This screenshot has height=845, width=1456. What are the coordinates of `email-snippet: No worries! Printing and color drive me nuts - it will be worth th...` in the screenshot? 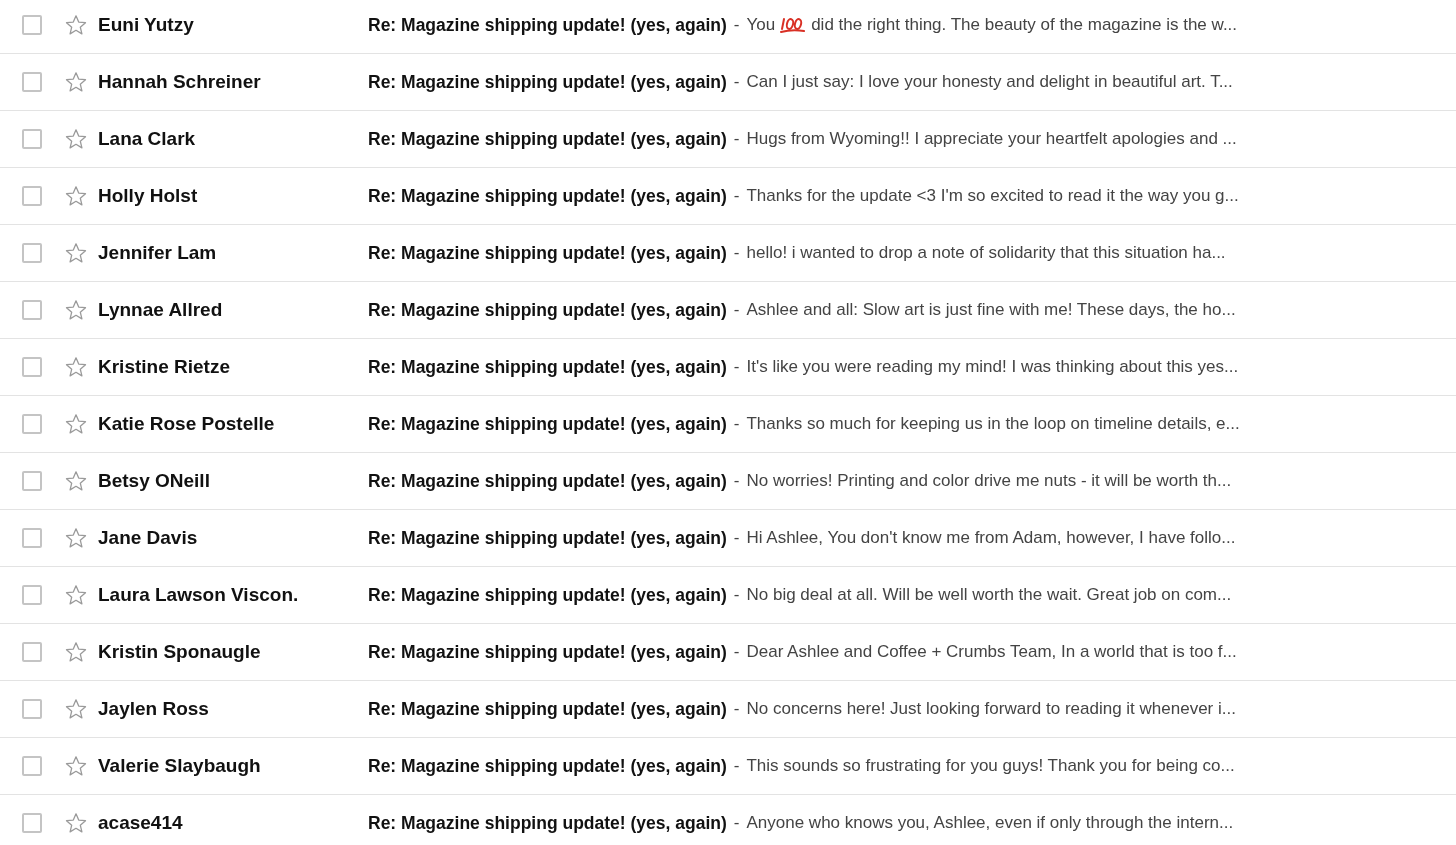 It's located at (989, 481).